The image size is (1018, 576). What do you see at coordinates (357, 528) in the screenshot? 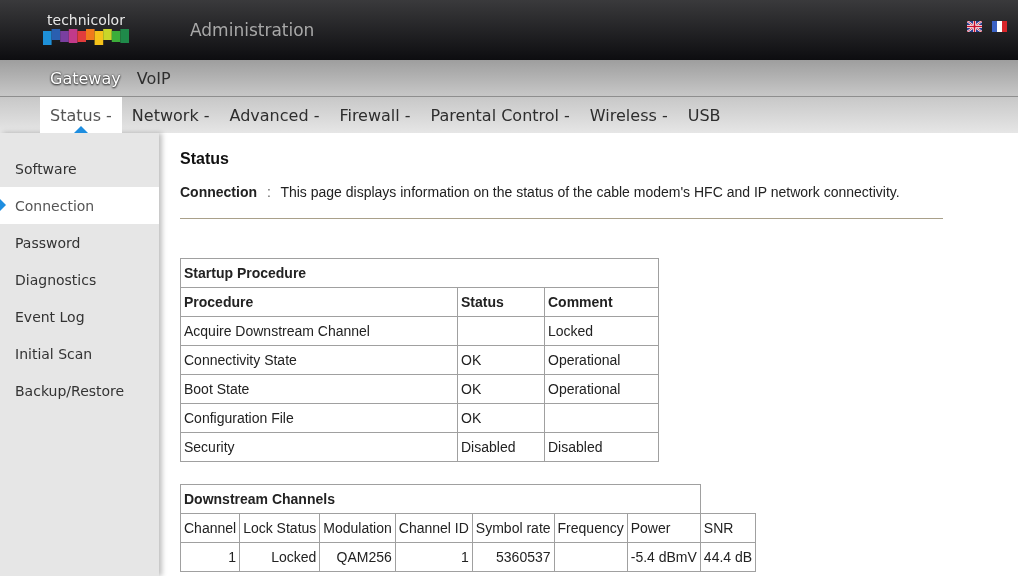
I see `column-header: Modulation` at bounding box center [357, 528].